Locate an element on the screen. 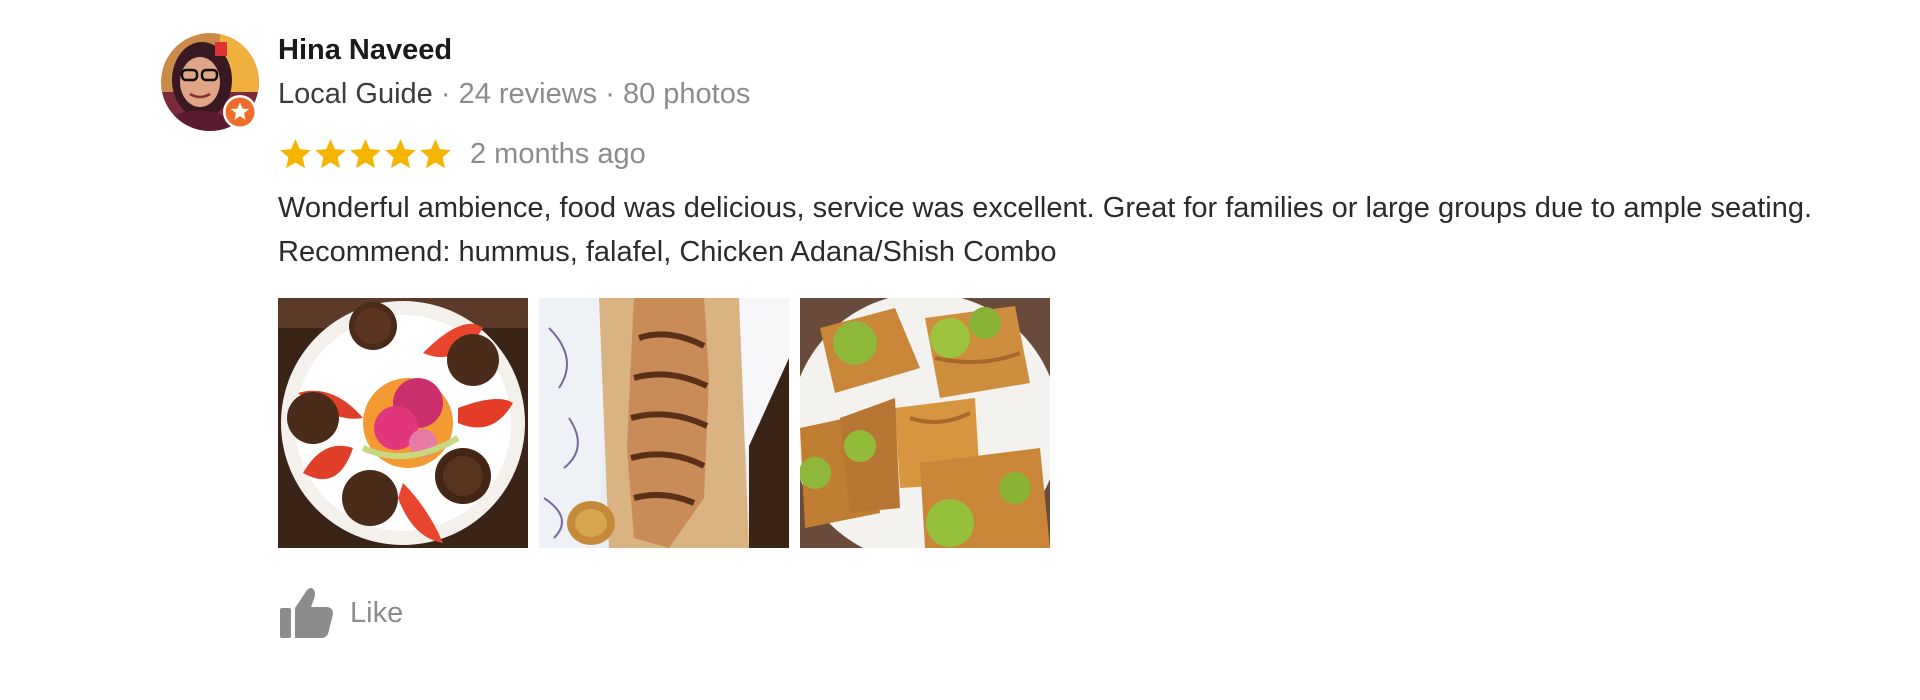 This screenshot has width=1920, height=700. author-name: Hina Naveed is located at coordinates (1068, 50).